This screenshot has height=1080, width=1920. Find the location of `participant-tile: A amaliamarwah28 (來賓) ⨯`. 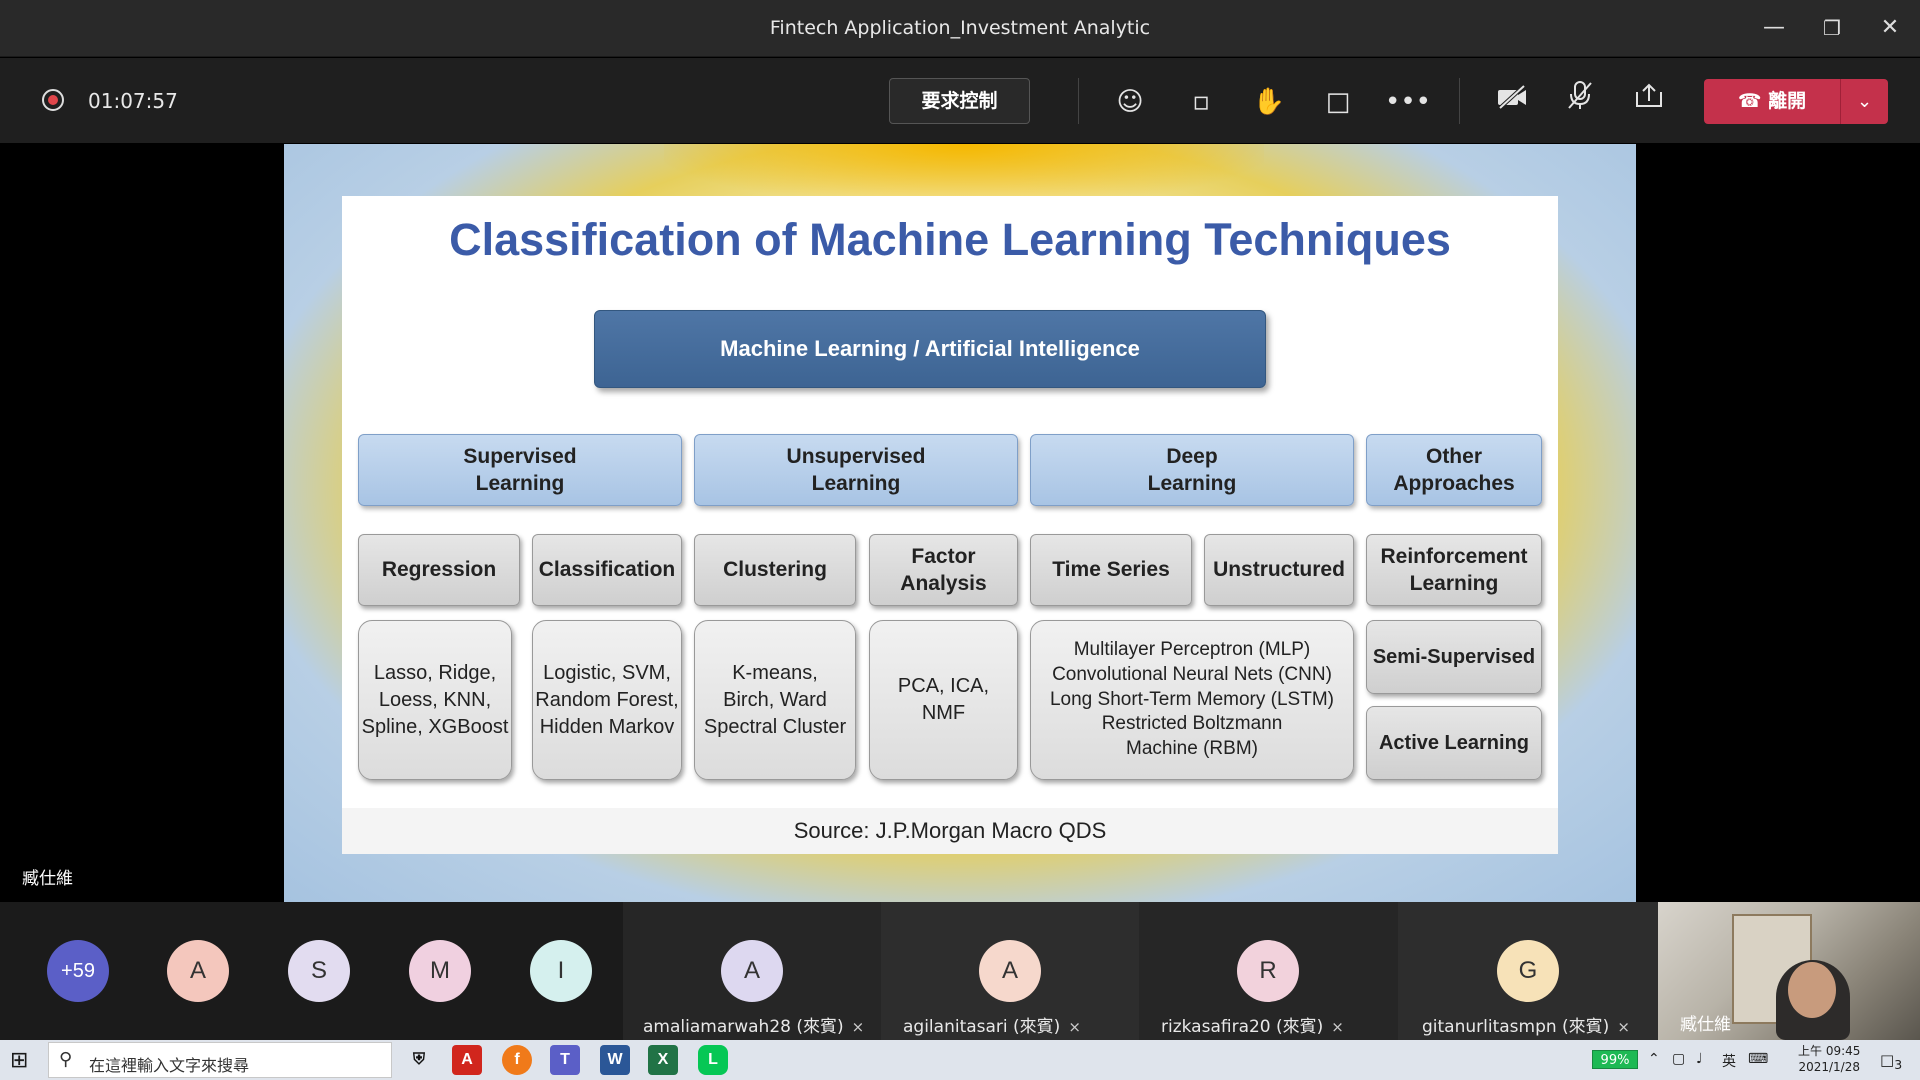

participant-tile: A amaliamarwah28 (來賓) ⨯ is located at coordinates (752, 971).